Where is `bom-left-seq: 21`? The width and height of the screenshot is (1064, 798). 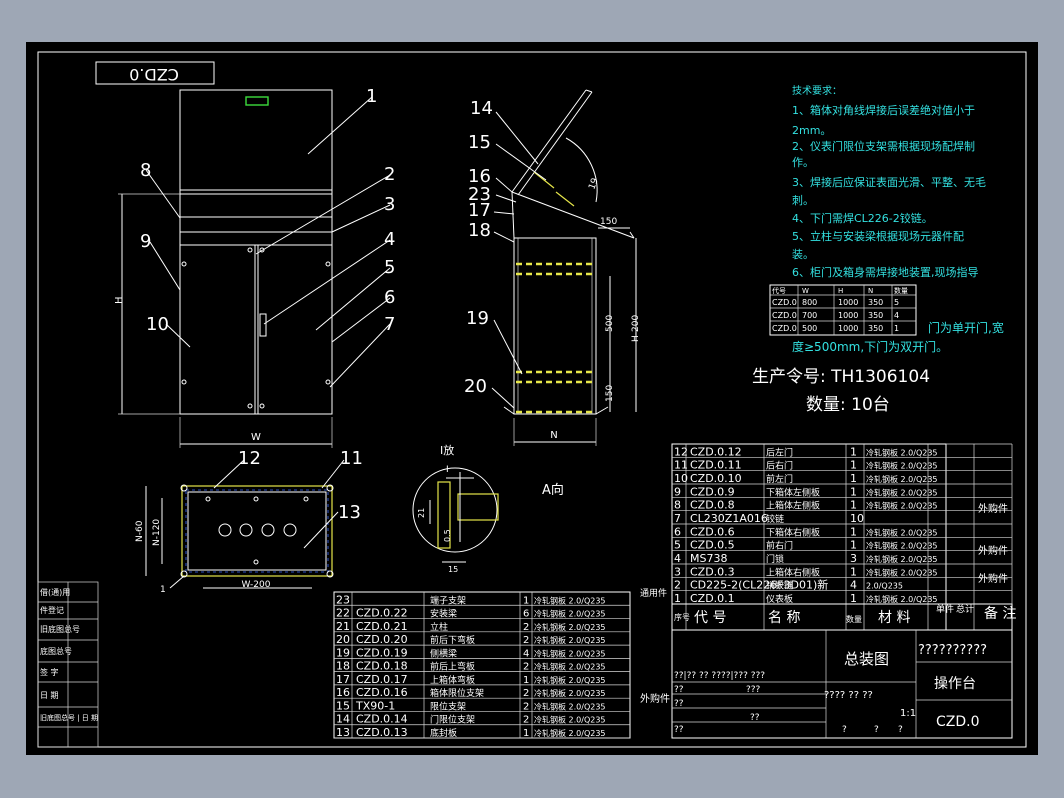 bom-left-seq: 21 is located at coordinates (343, 626).